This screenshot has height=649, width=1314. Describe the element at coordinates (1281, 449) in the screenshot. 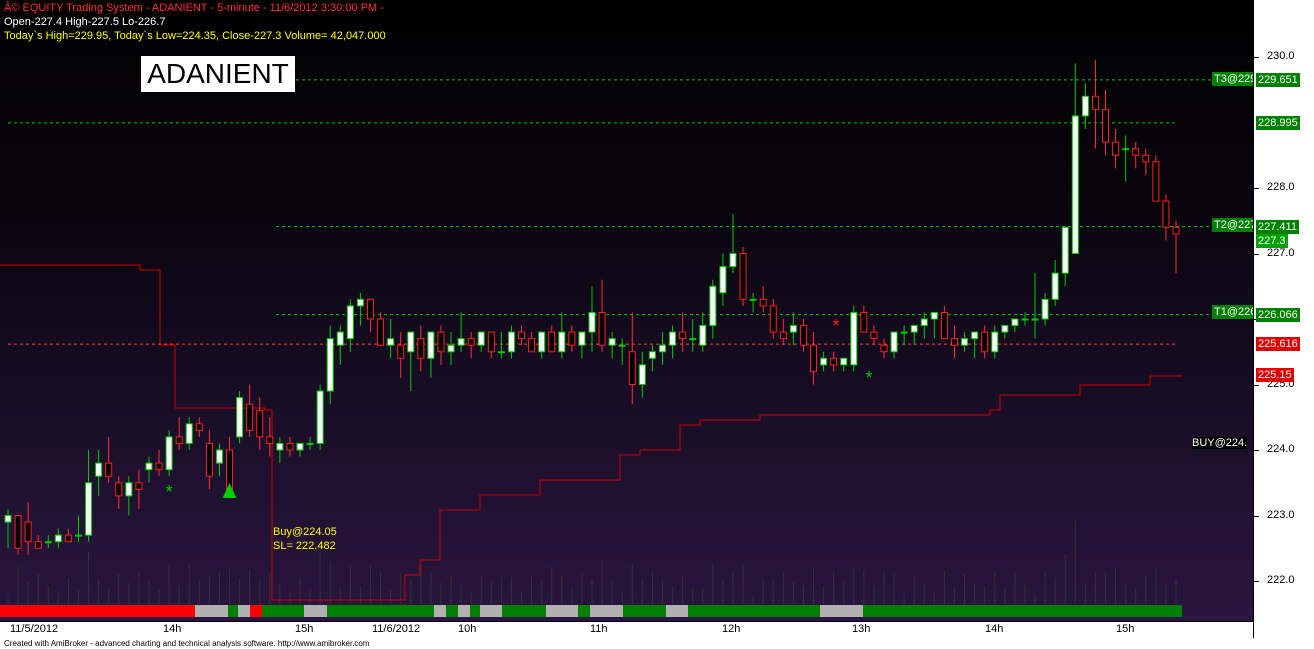

I see `price-tick-label: 224.0` at that location.